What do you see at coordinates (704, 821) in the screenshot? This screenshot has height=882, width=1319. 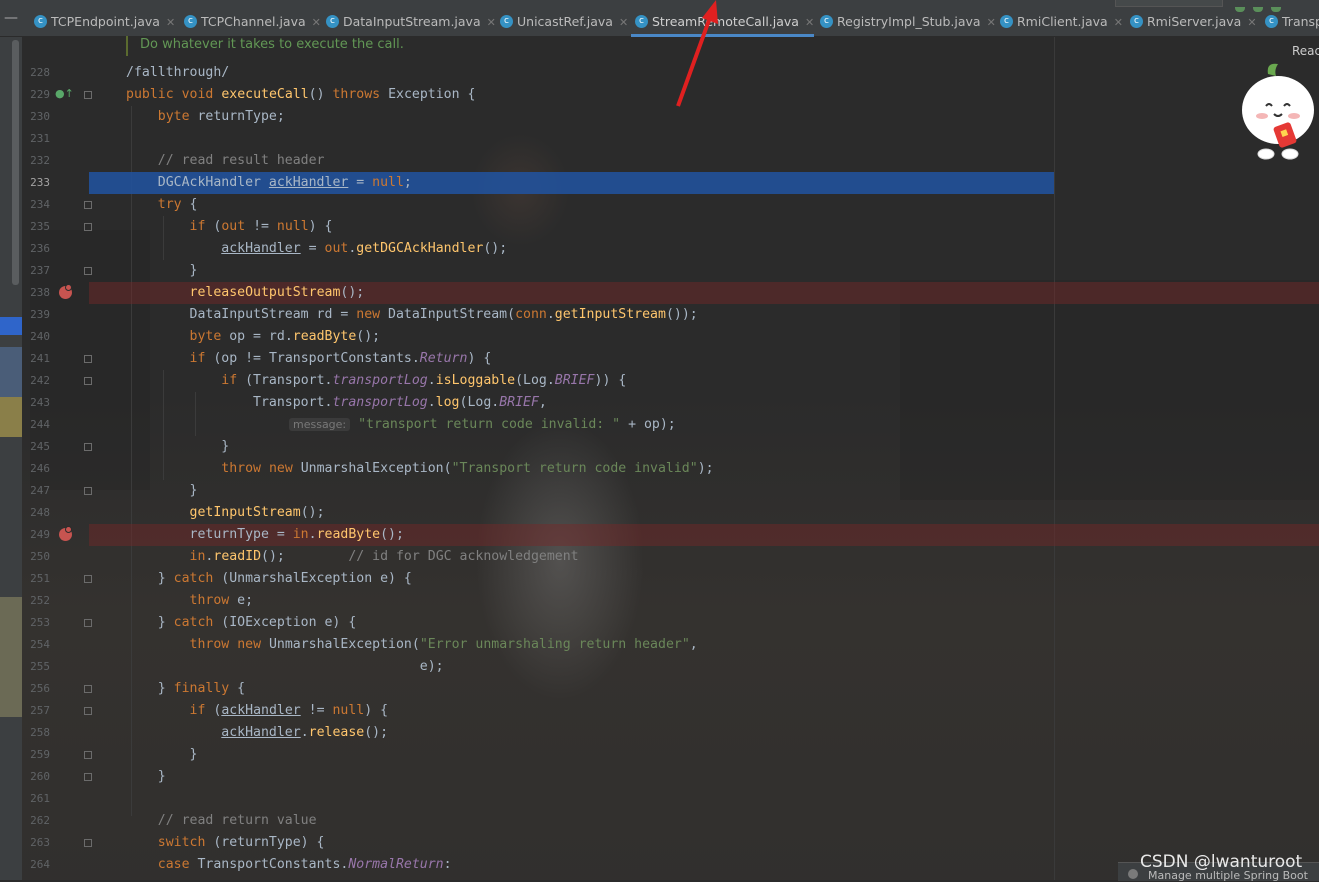 I see `code-line: // read return value` at bounding box center [704, 821].